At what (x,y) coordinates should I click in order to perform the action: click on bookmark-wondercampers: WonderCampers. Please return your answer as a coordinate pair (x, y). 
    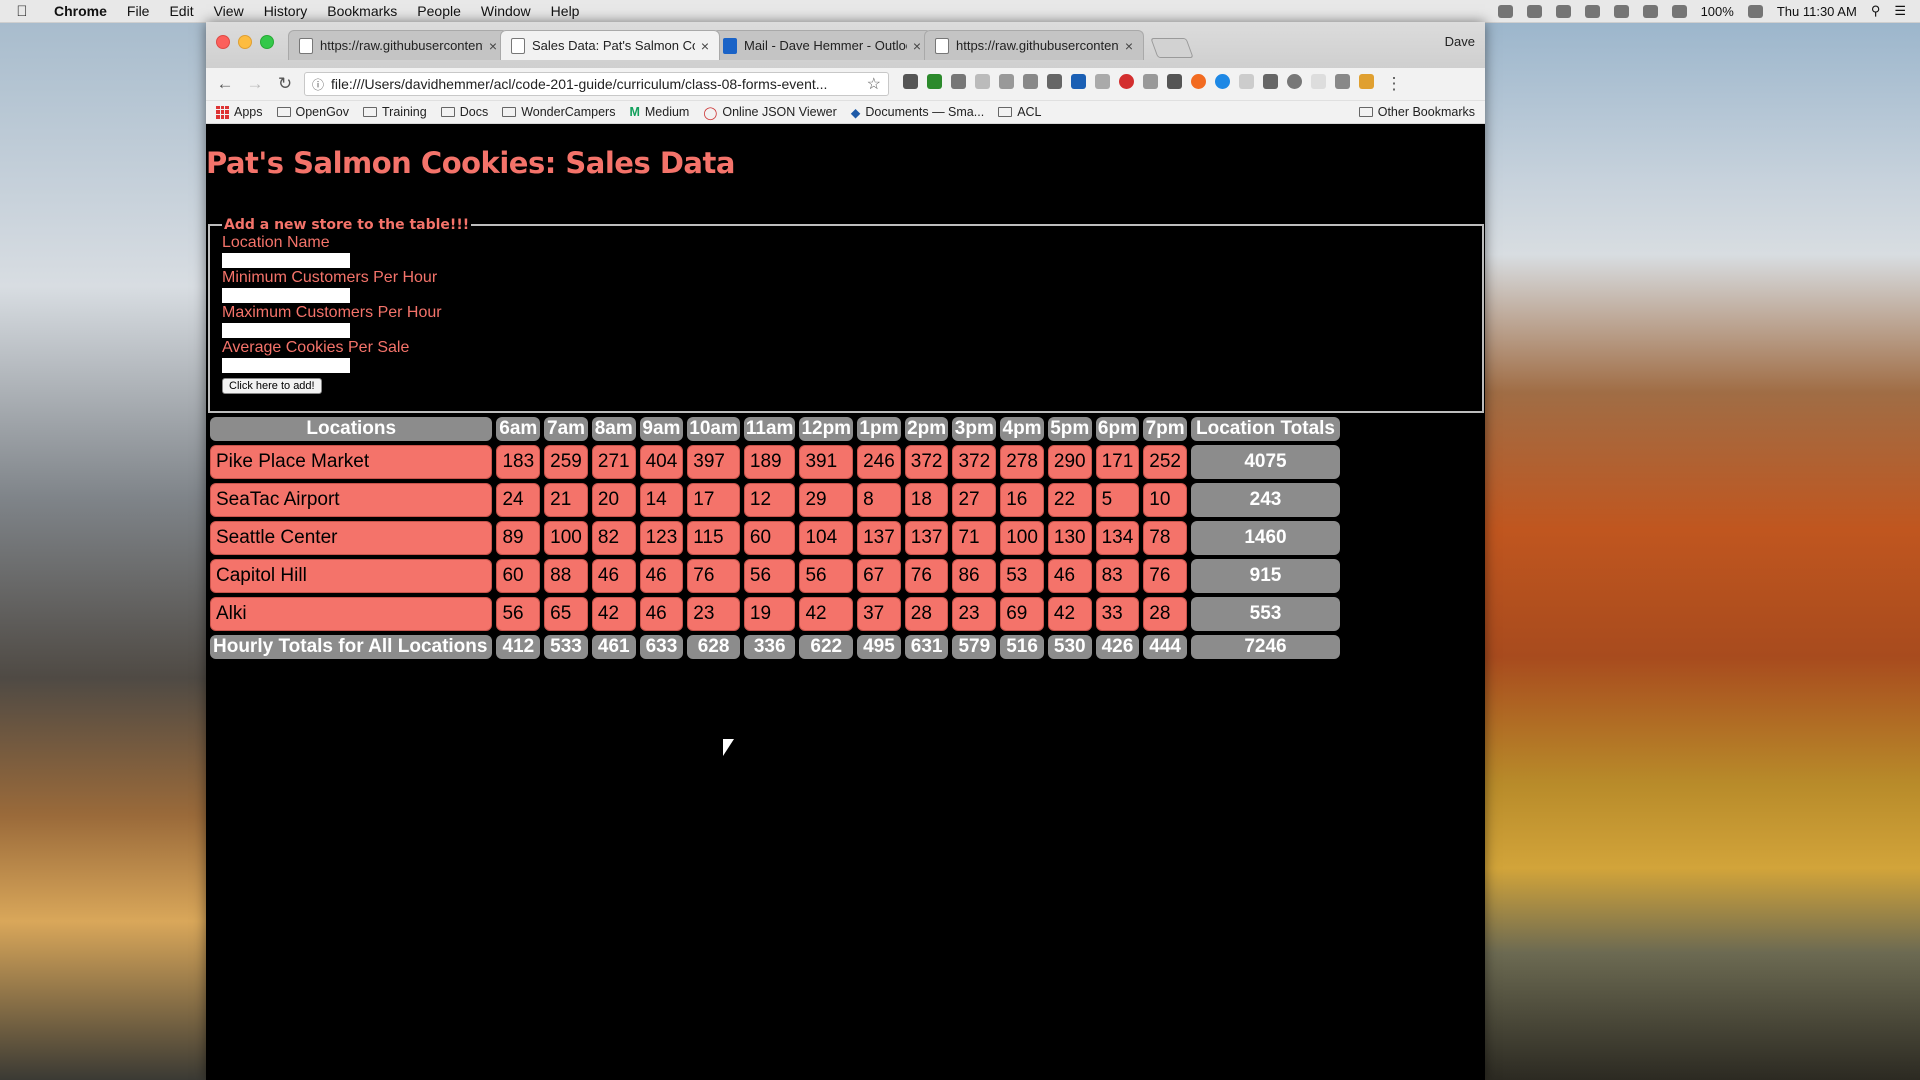
    Looking at the image, I should click on (558, 112).